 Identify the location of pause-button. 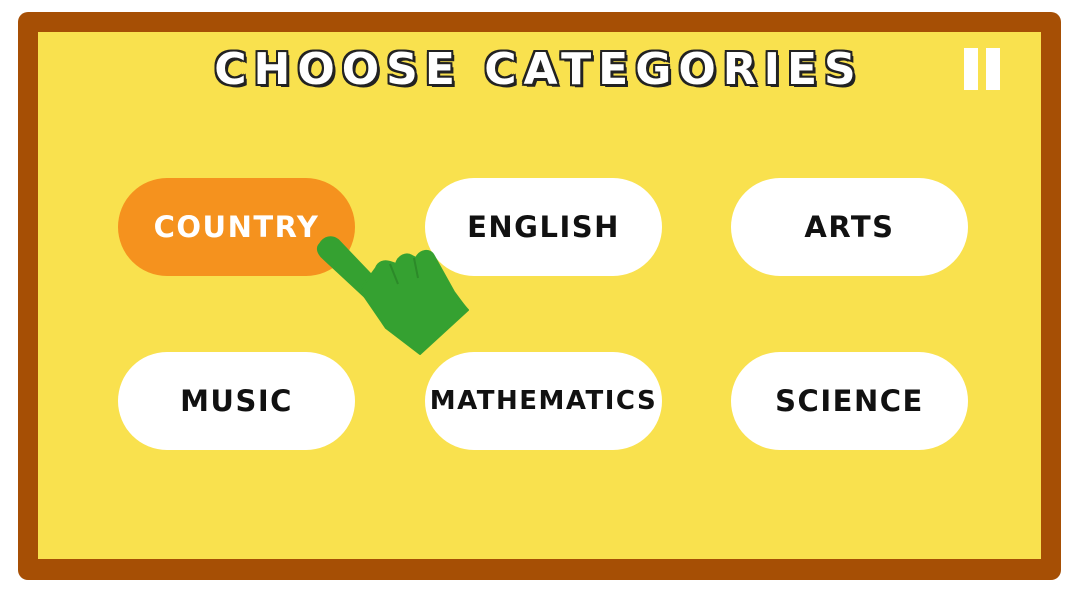
(983, 70).